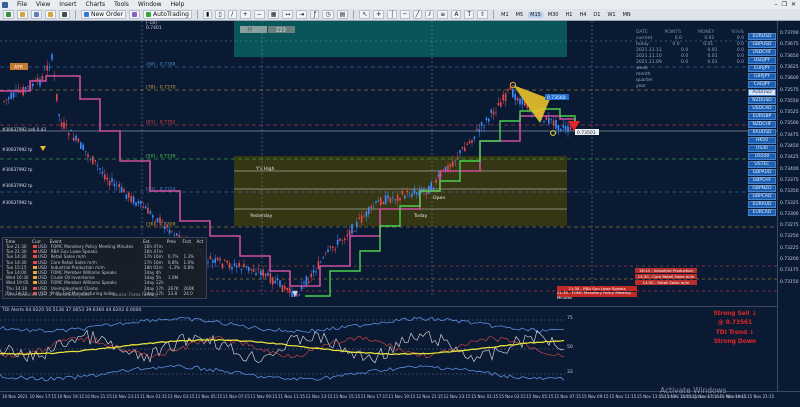 The height and width of the screenshot is (407, 800). Describe the element at coordinates (259, 14) in the screenshot. I see `zoom-out-button: −` at that location.